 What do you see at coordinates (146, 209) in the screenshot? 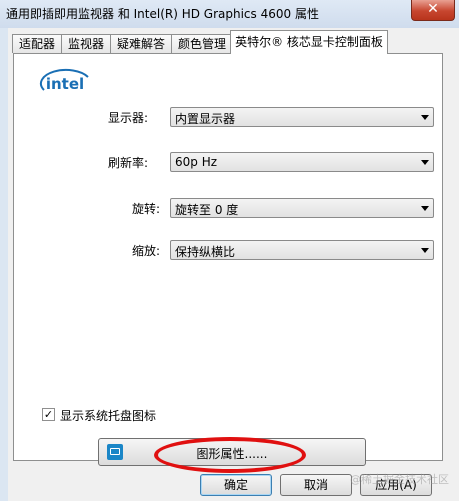
I see `rotation-label: 旋转:` at bounding box center [146, 209].